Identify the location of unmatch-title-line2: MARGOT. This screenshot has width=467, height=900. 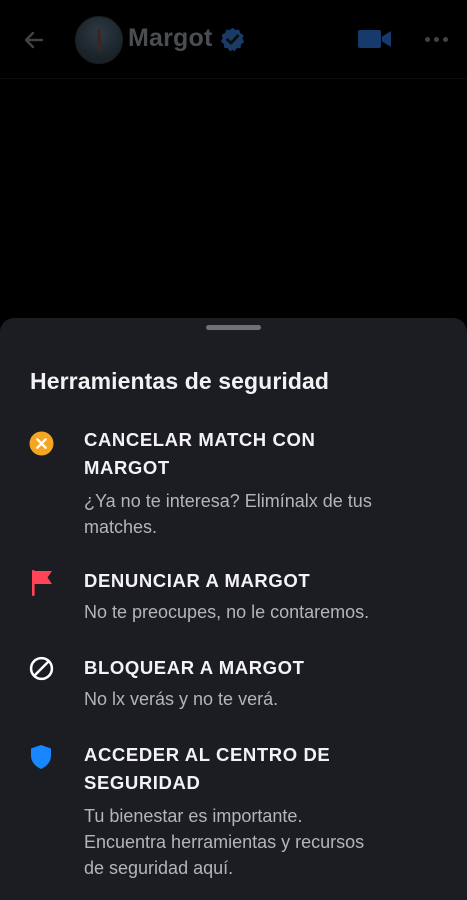
(127, 467).